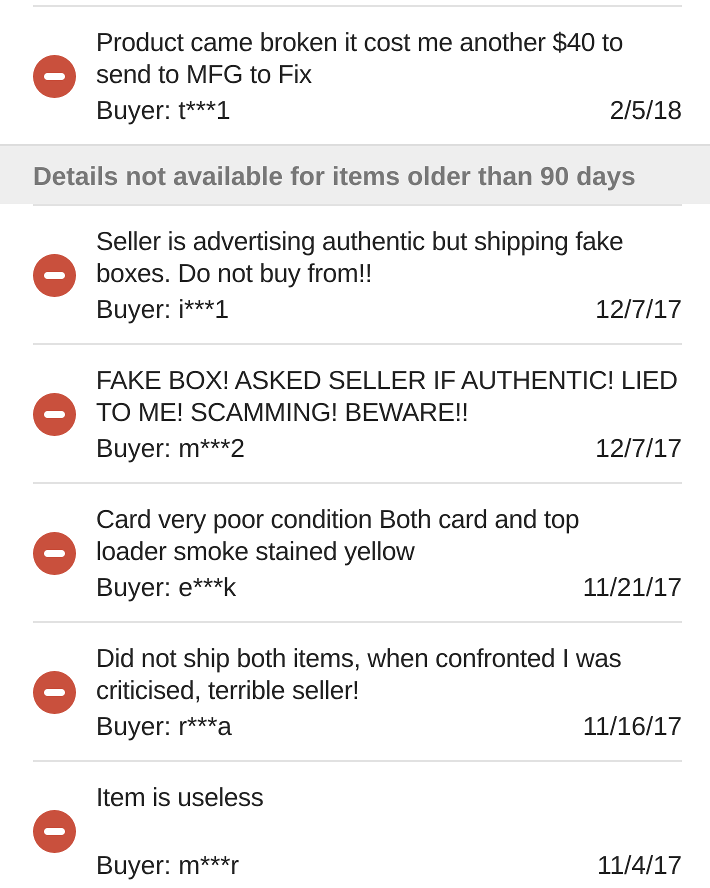  Describe the element at coordinates (163, 110) in the screenshot. I see `buyer-name: Buyer: t***1` at that location.